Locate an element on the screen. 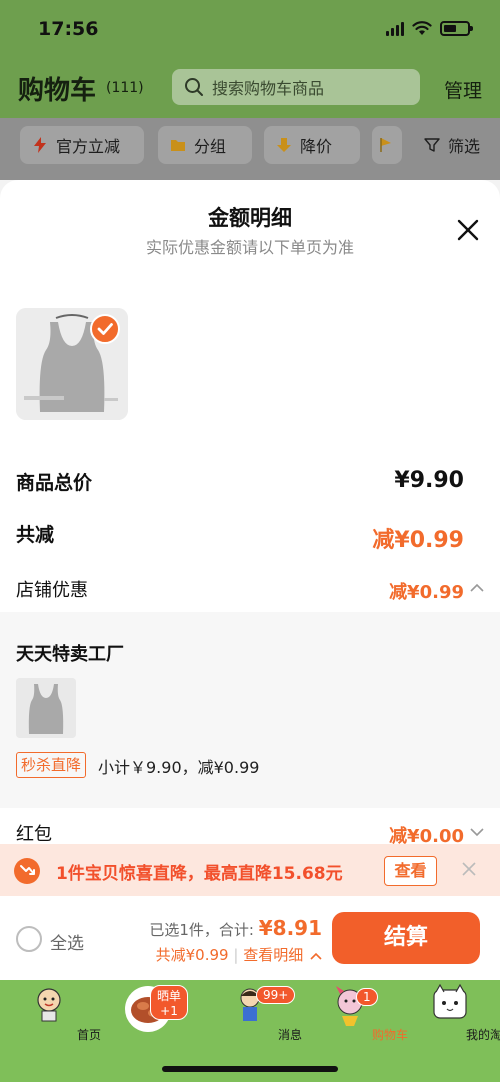  cart-header: 17:56 购物车 (111) 搜索购物车商品 管理 is located at coordinates (250, 59).